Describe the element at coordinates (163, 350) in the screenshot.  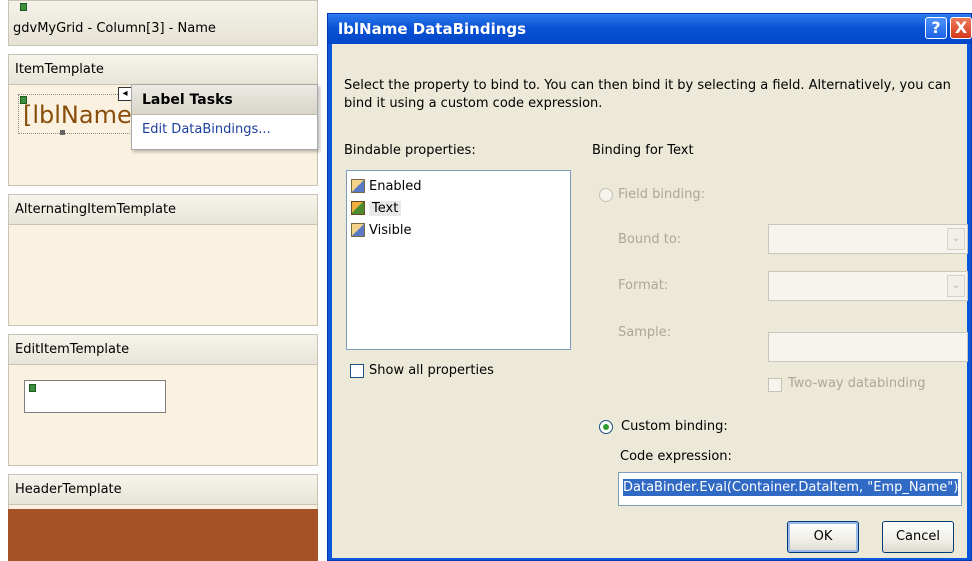
I see `edit-item-template-header: EditItemTemplate` at that location.